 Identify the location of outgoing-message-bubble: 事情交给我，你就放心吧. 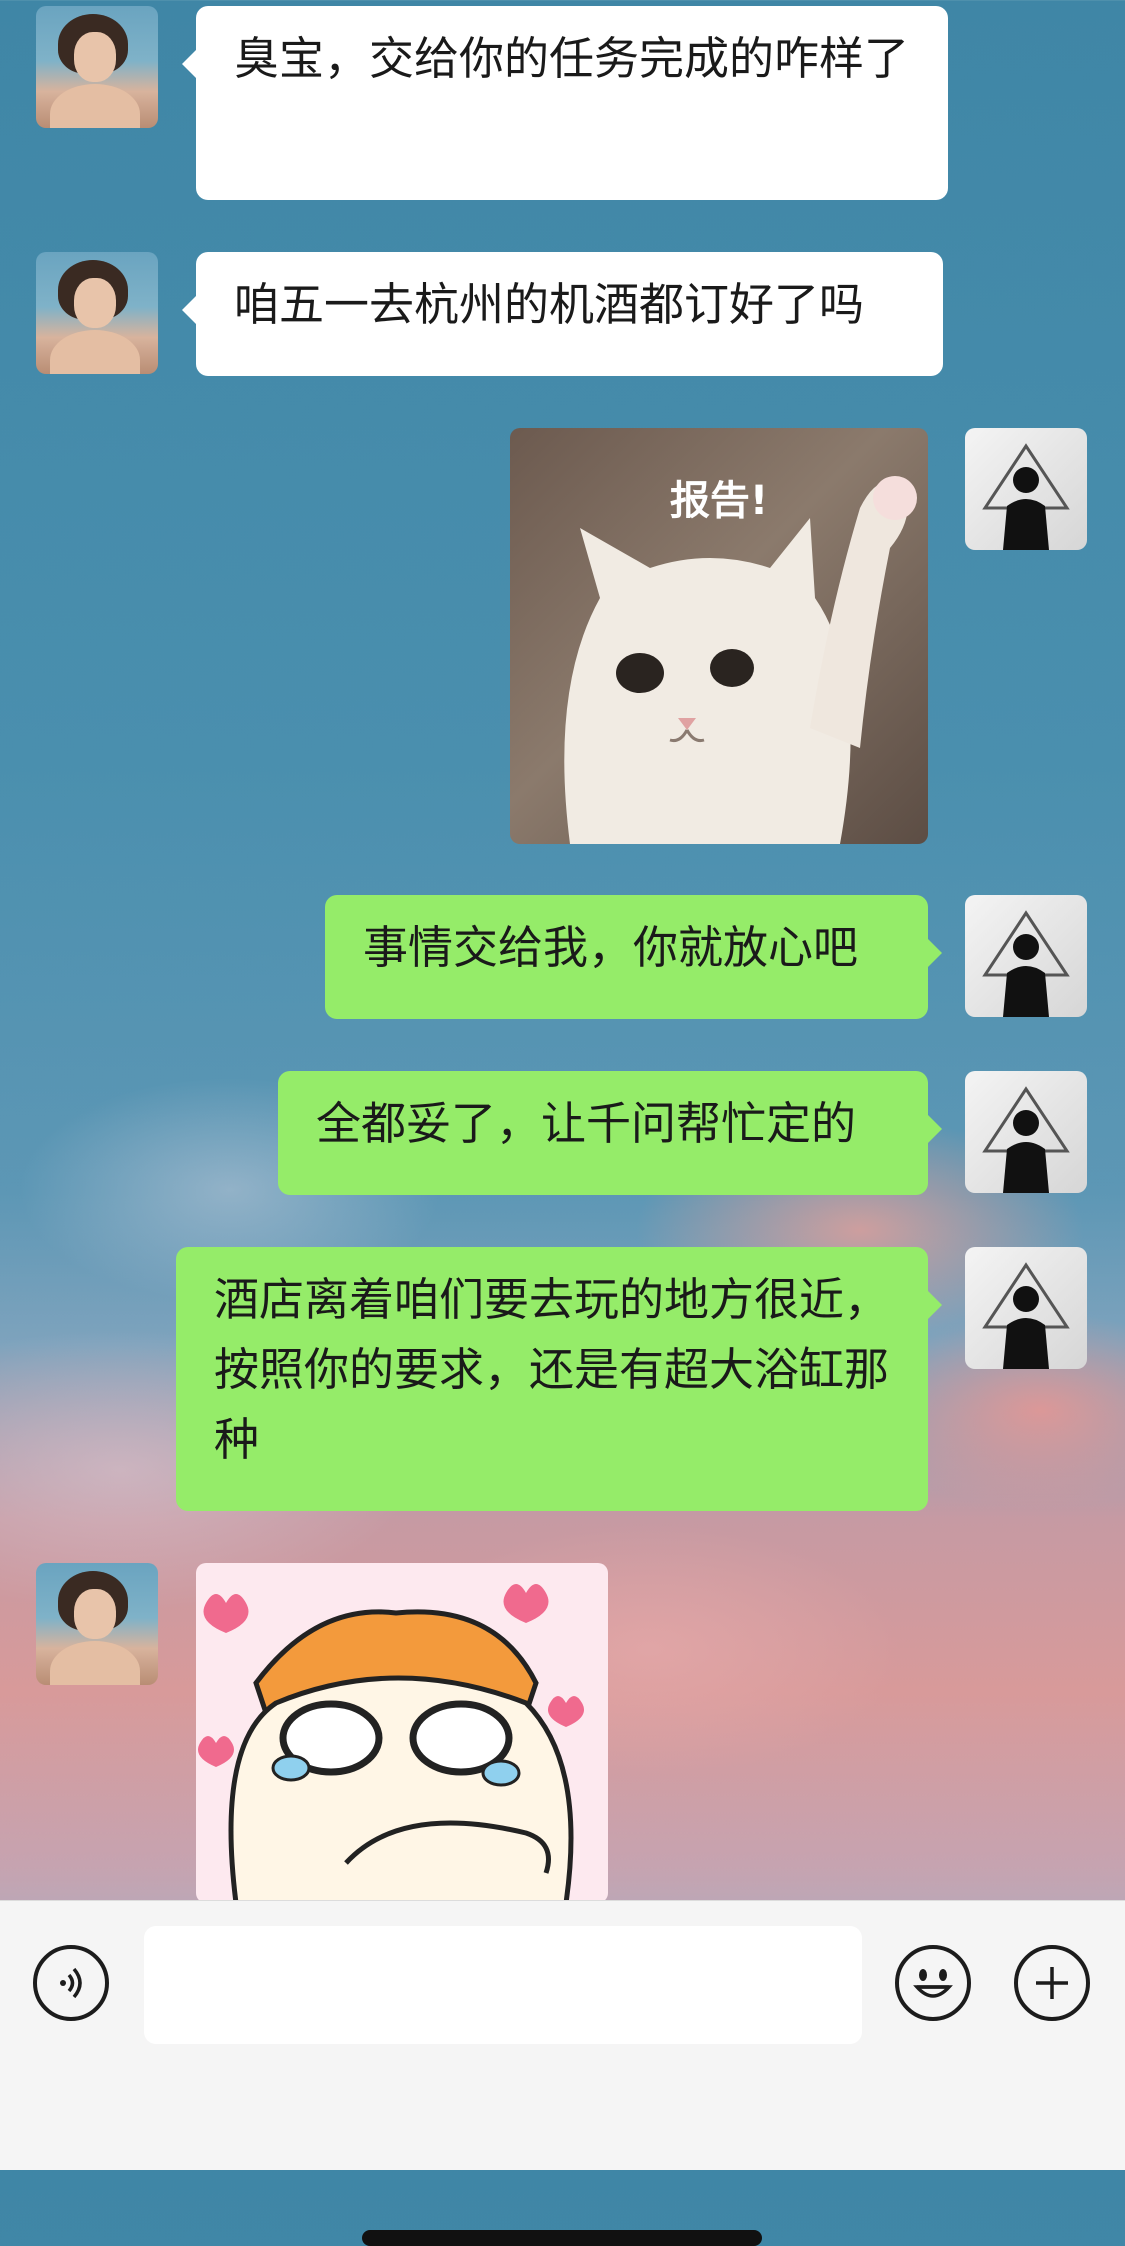
(633, 957).